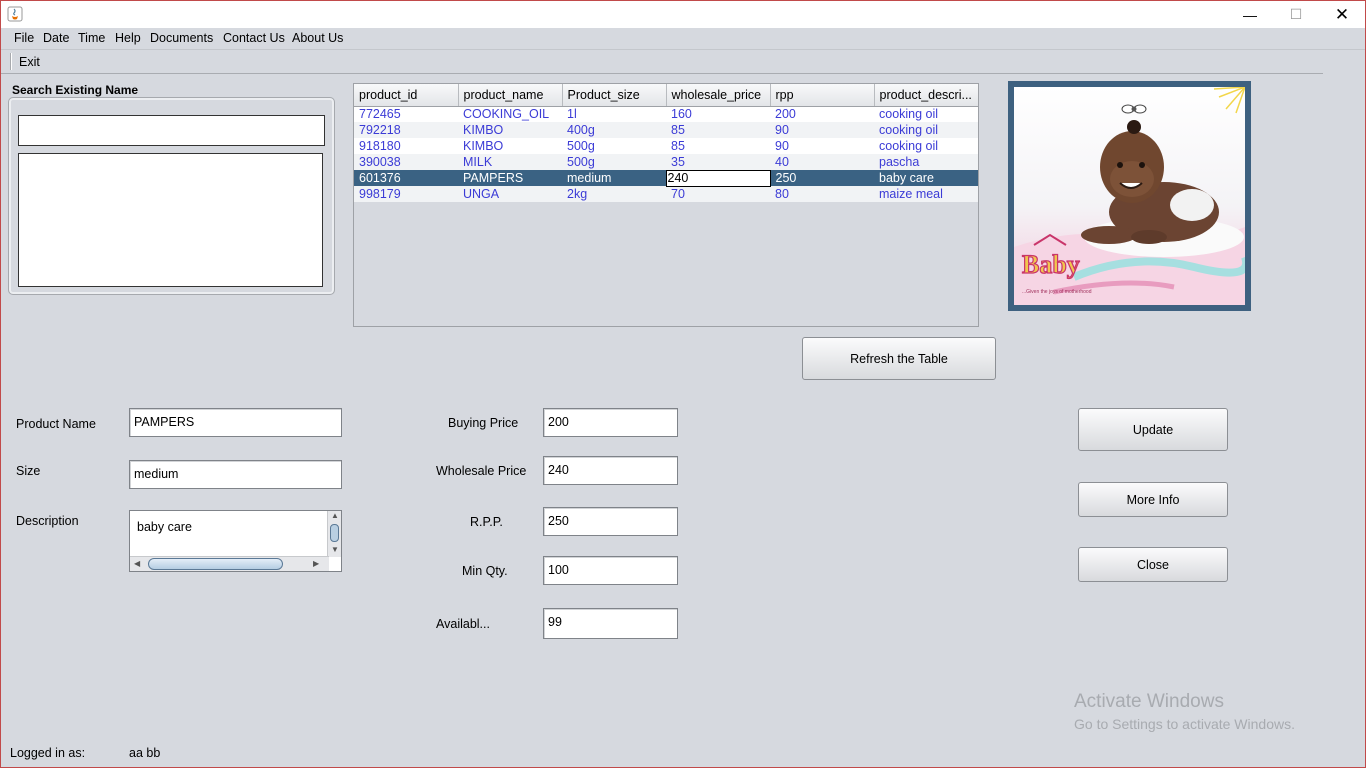  What do you see at coordinates (1342, 14) in the screenshot?
I see `close-window-button: ✕` at bounding box center [1342, 14].